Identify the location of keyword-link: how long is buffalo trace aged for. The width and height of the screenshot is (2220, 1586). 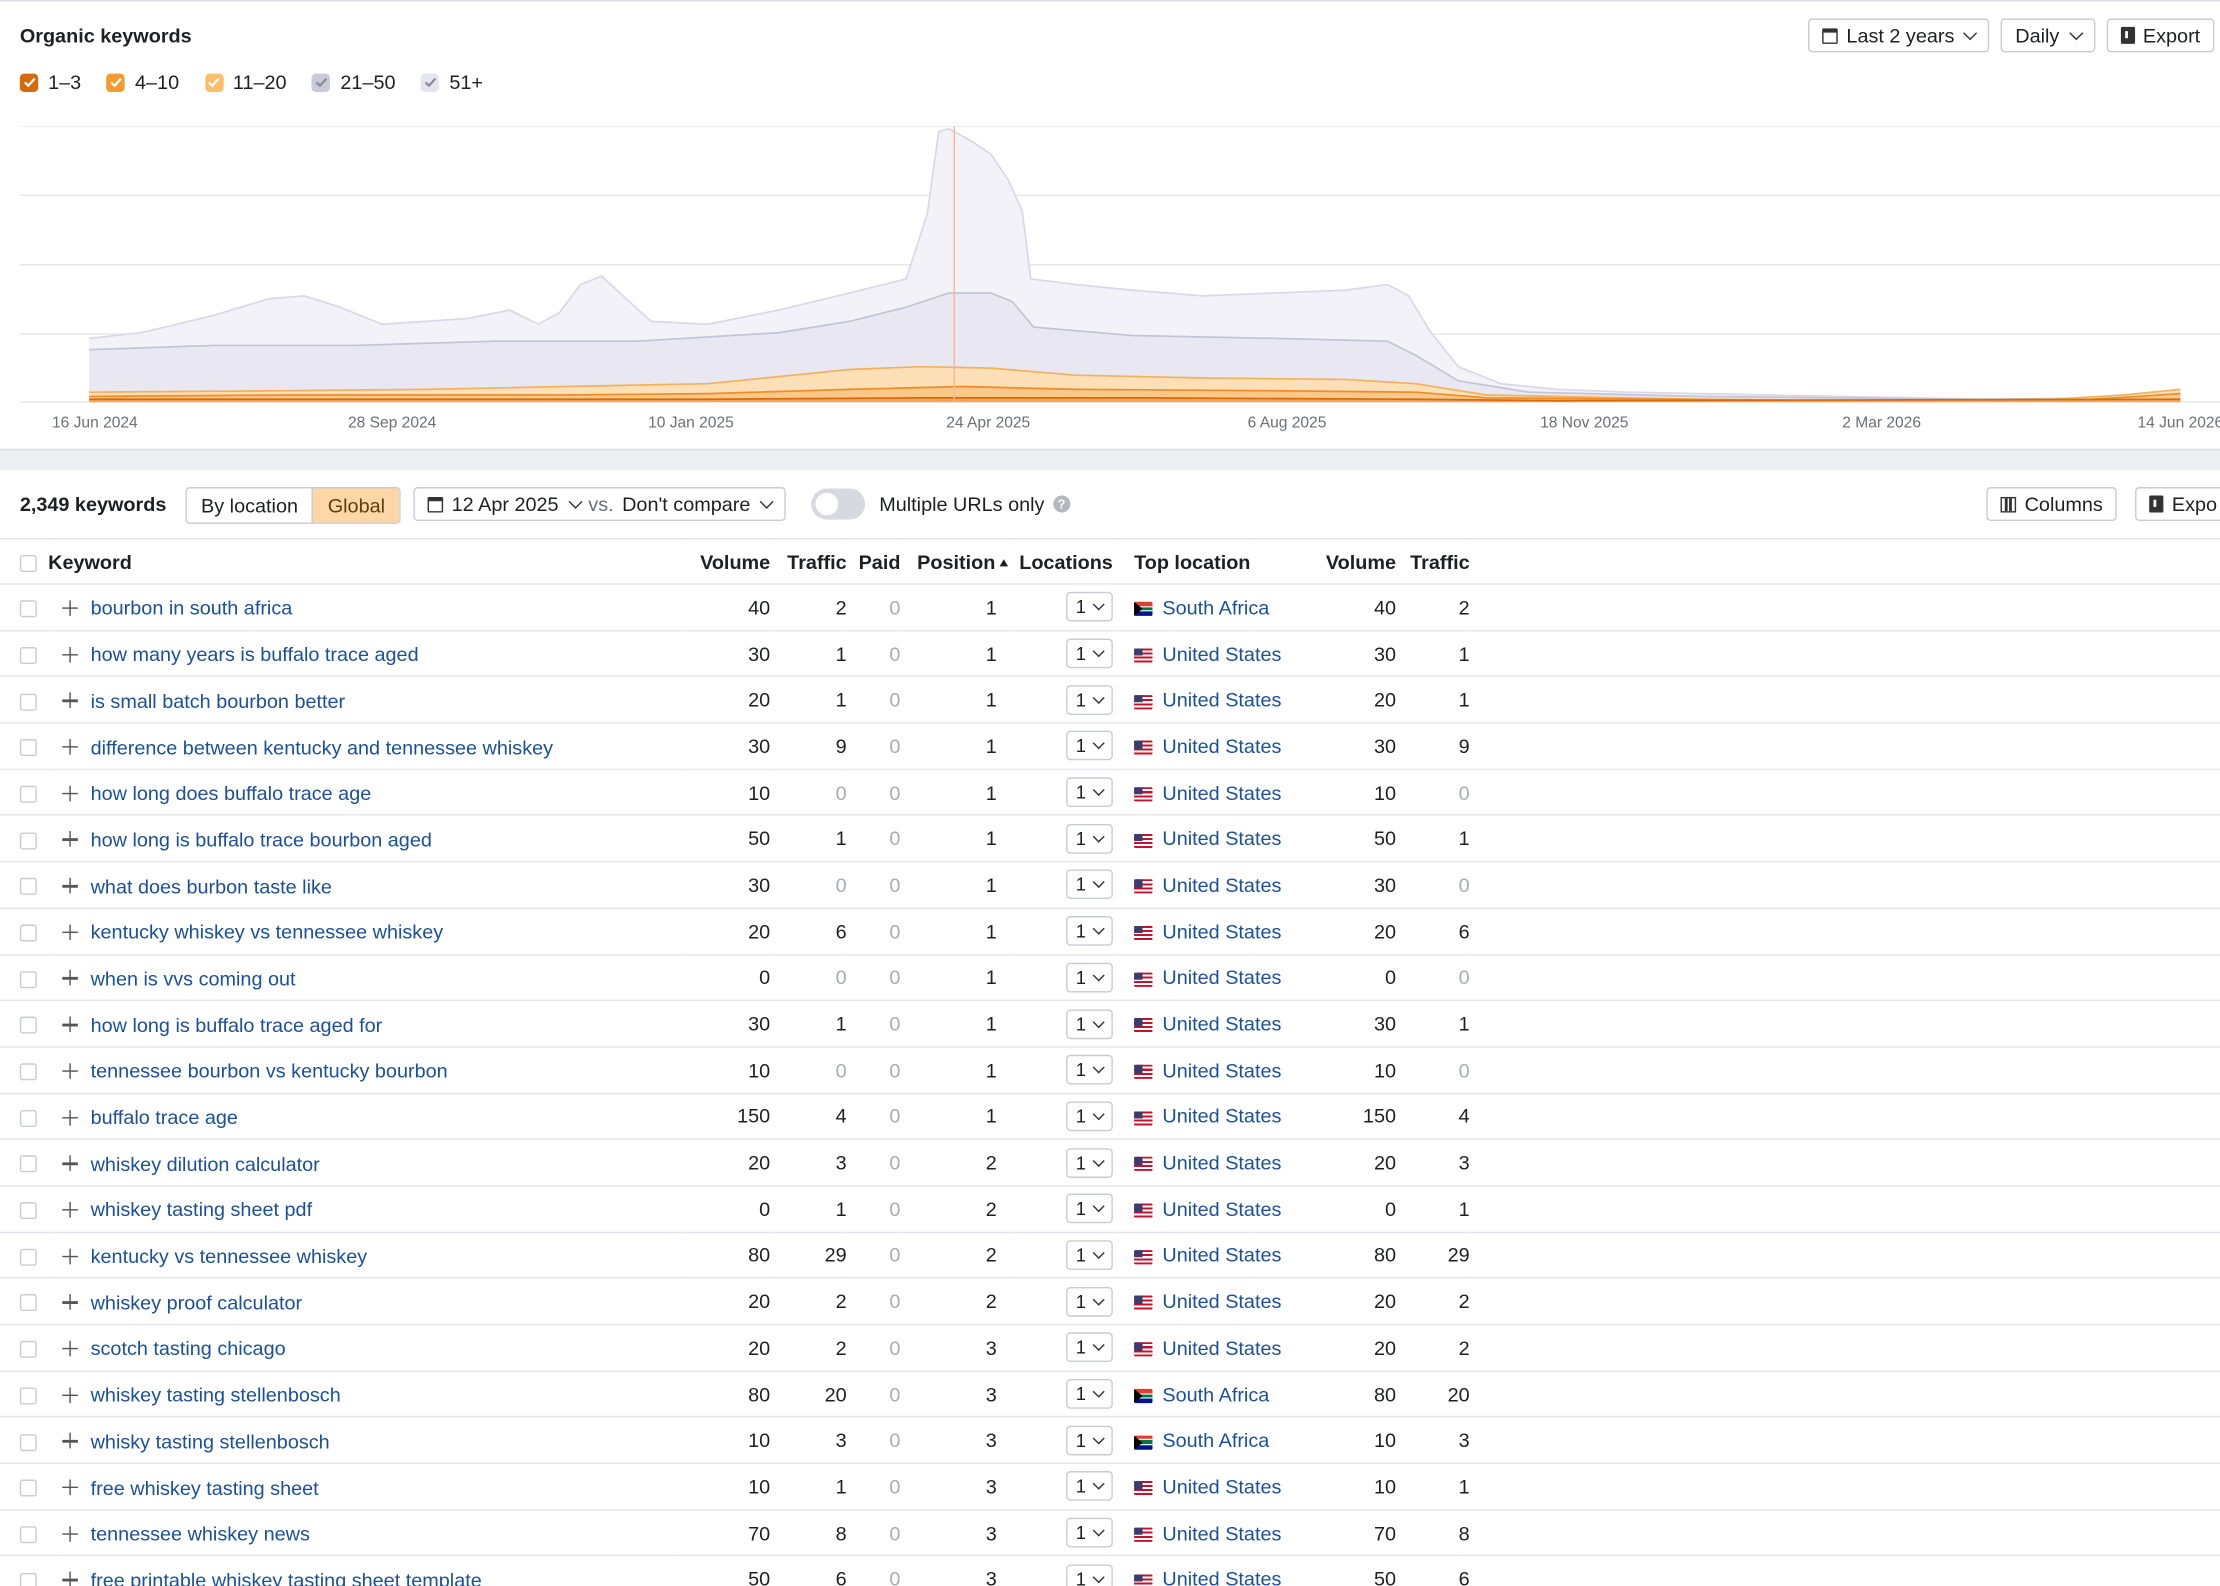
(230, 1024).